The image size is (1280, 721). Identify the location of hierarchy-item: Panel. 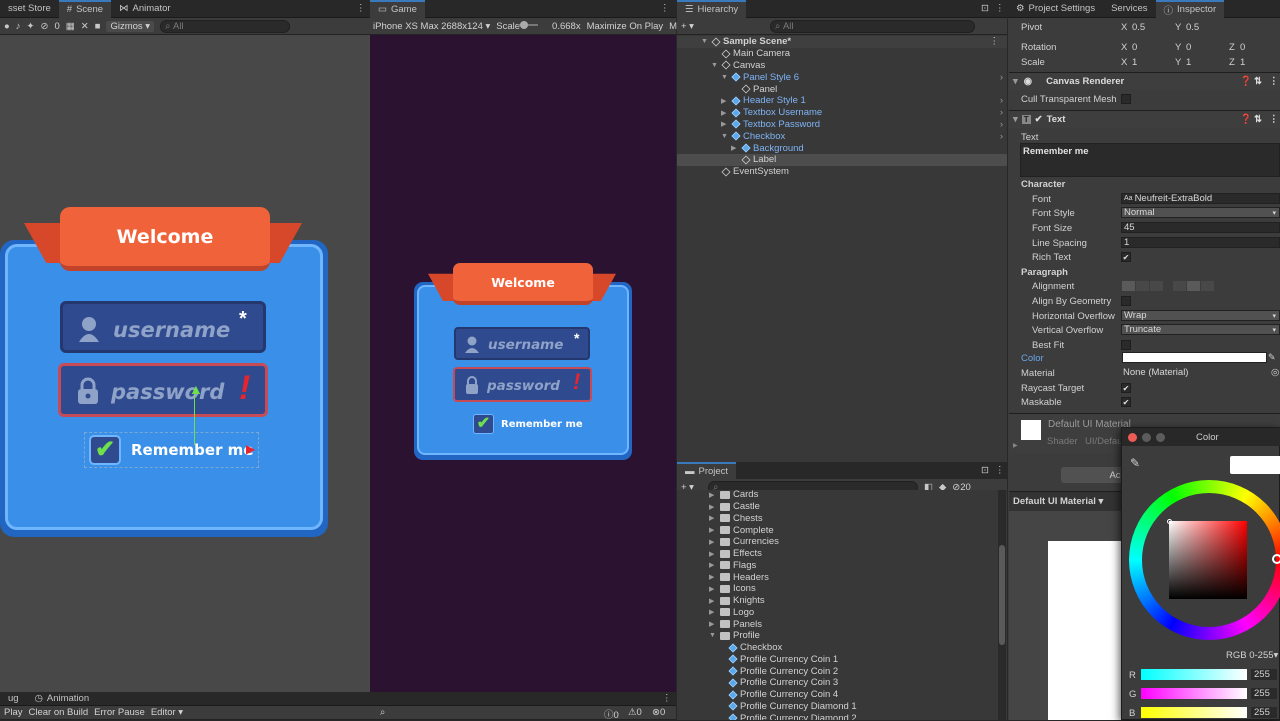
(842, 89).